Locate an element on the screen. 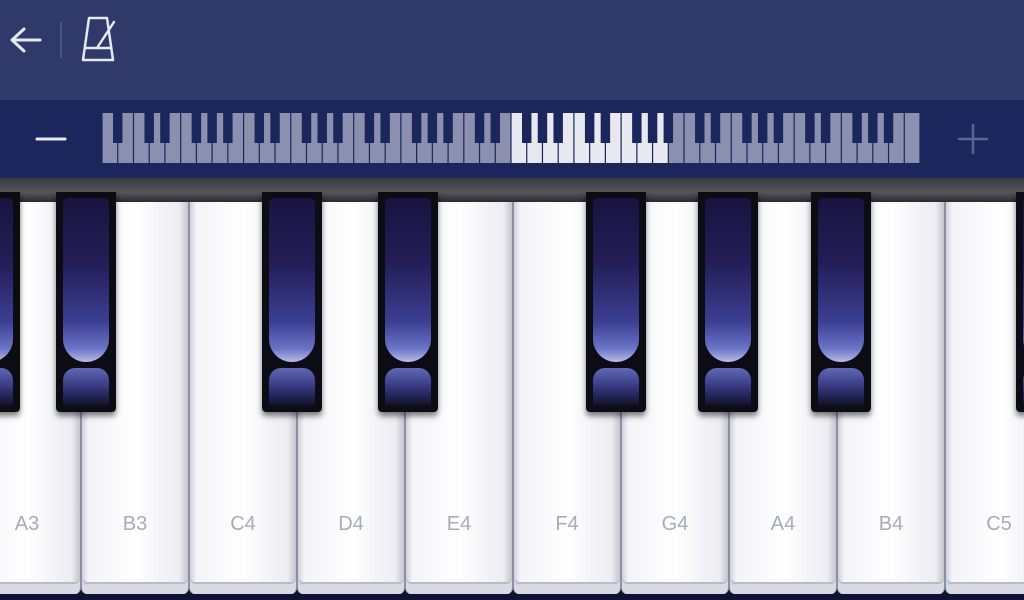 The width and height of the screenshot is (1024, 600). metronome-icon is located at coordinates (98, 39).